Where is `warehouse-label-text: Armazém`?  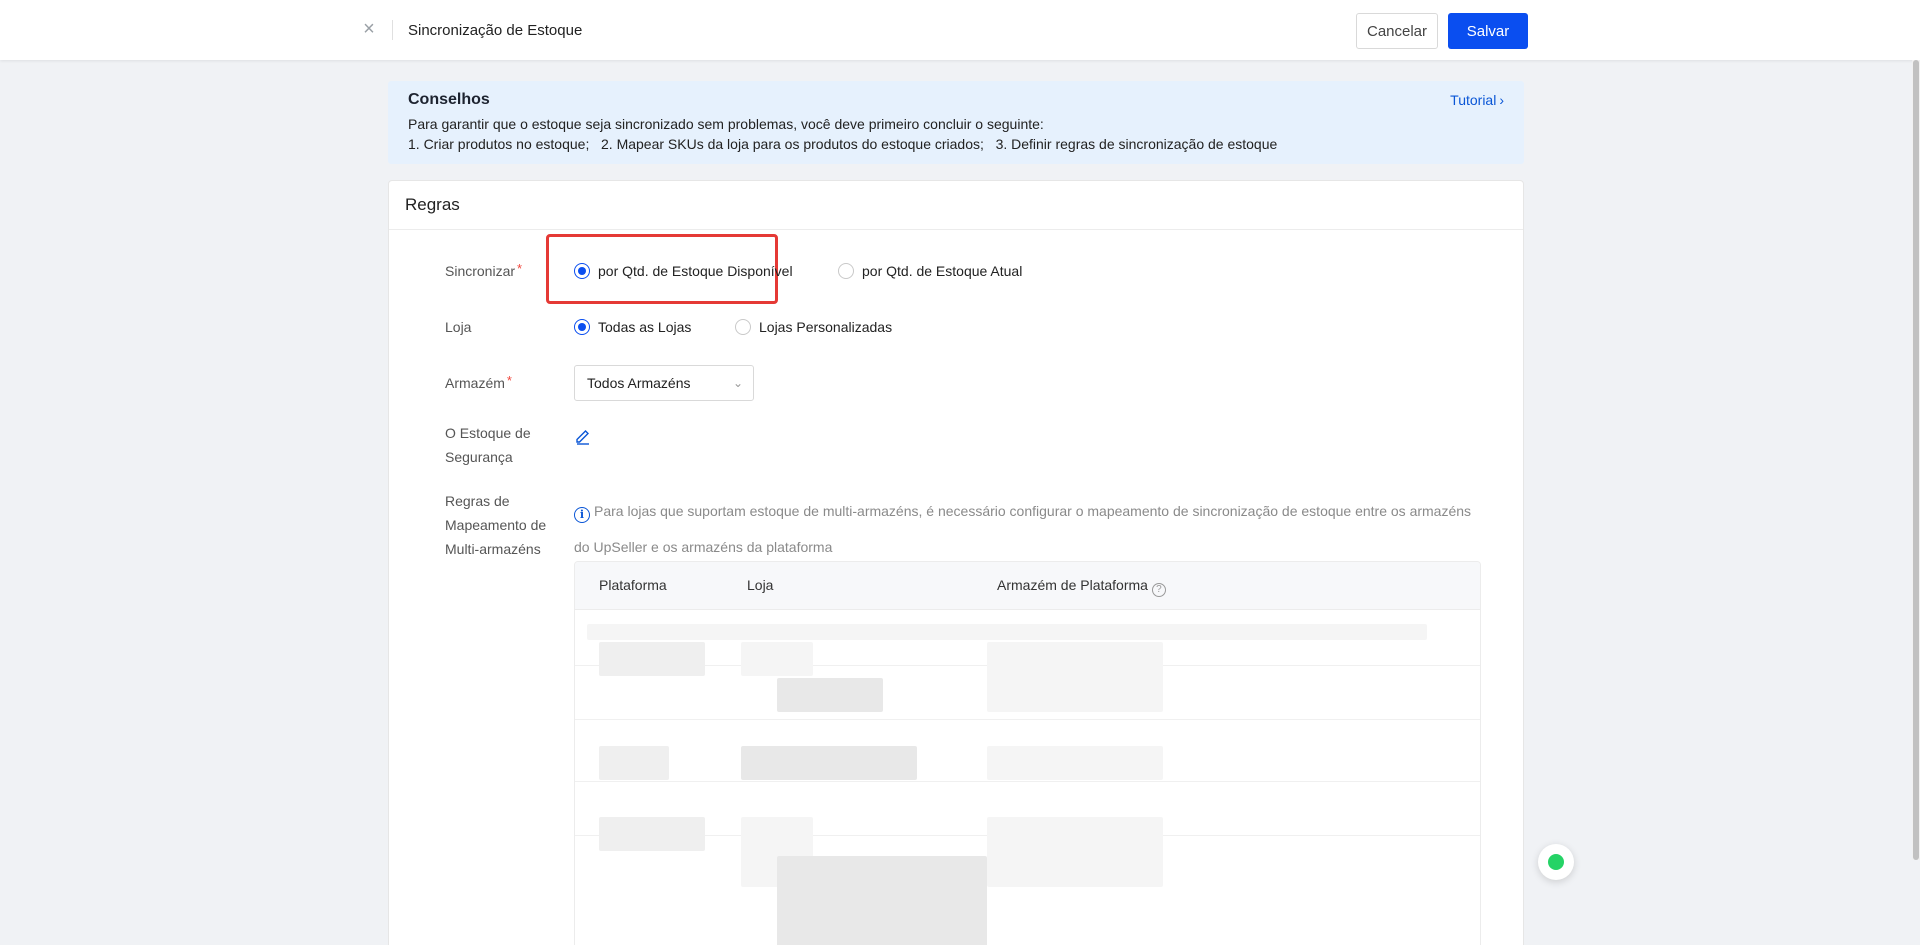 warehouse-label-text: Armazém is located at coordinates (475, 383).